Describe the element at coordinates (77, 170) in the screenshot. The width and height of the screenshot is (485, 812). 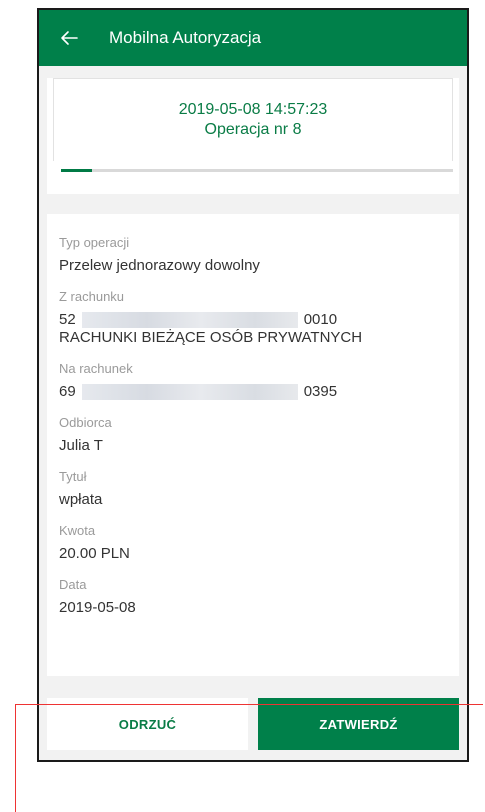
I see `progress-fill` at that location.